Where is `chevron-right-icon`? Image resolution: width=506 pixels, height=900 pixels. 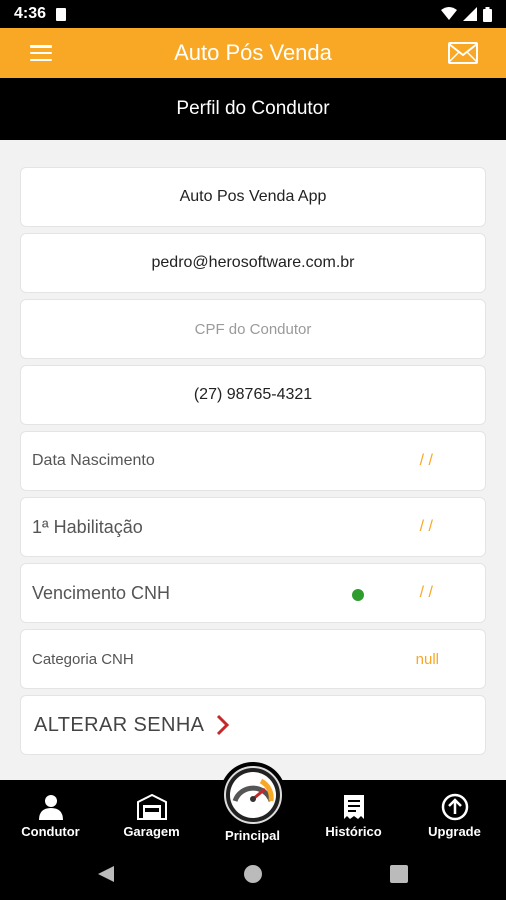 chevron-right-icon is located at coordinates (223, 725).